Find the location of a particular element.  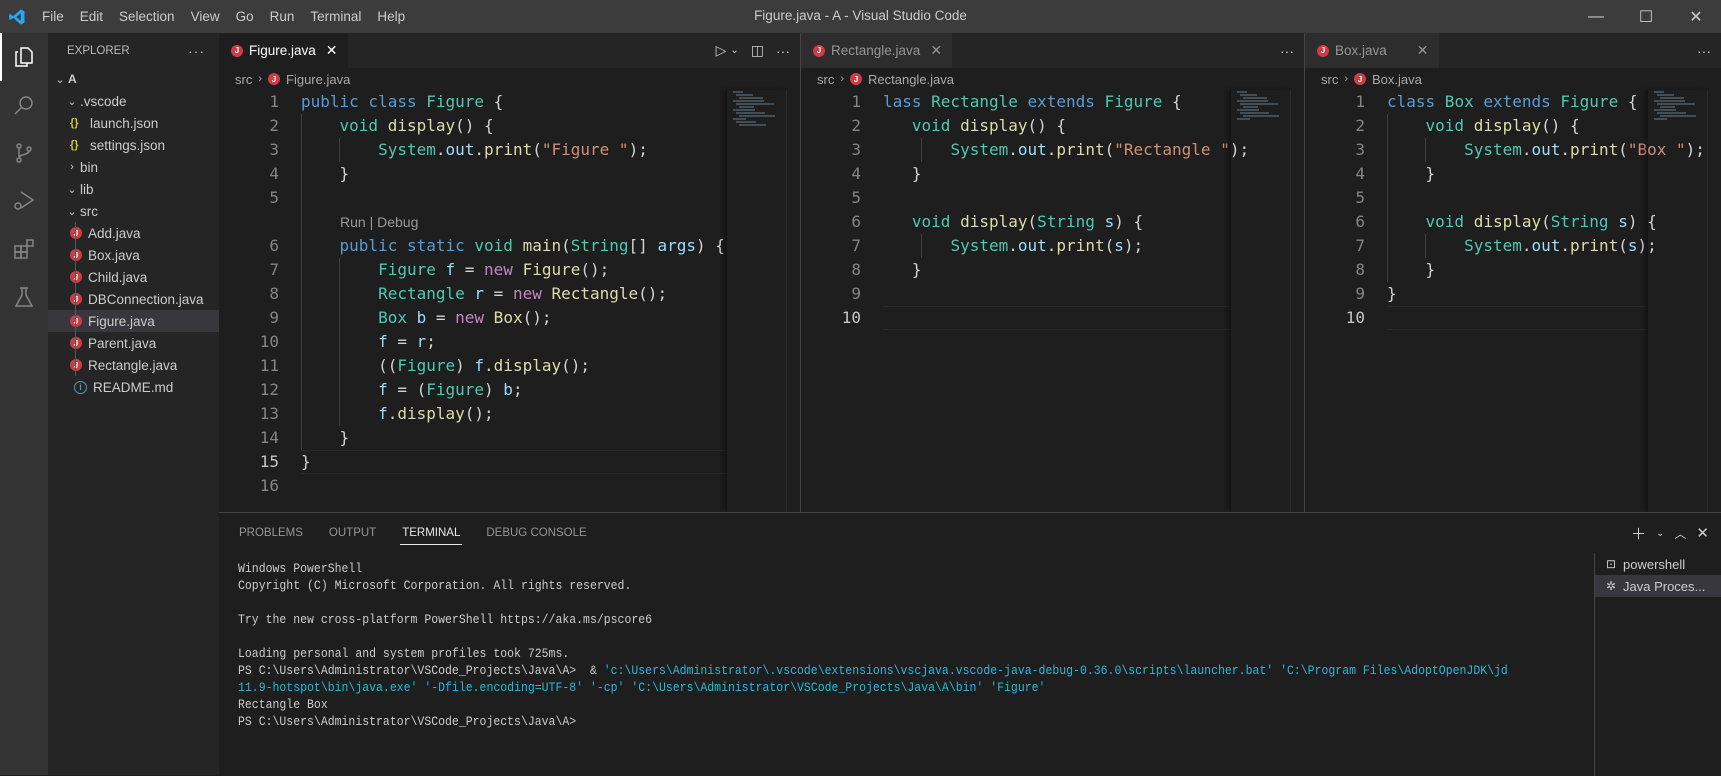

editor-actions: ··· is located at coordinates (1704, 50).